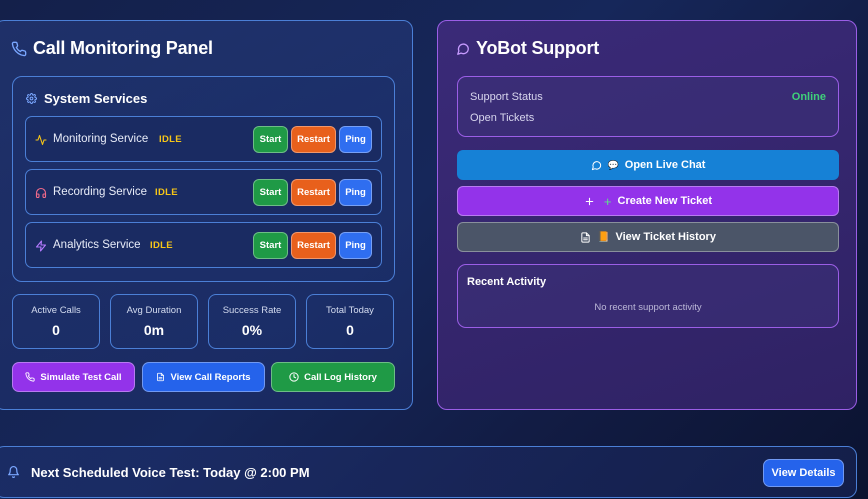 The width and height of the screenshot is (868, 499). Describe the element at coordinates (502, 118) in the screenshot. I see `open-tickets-label: Open Tickets` at that location.